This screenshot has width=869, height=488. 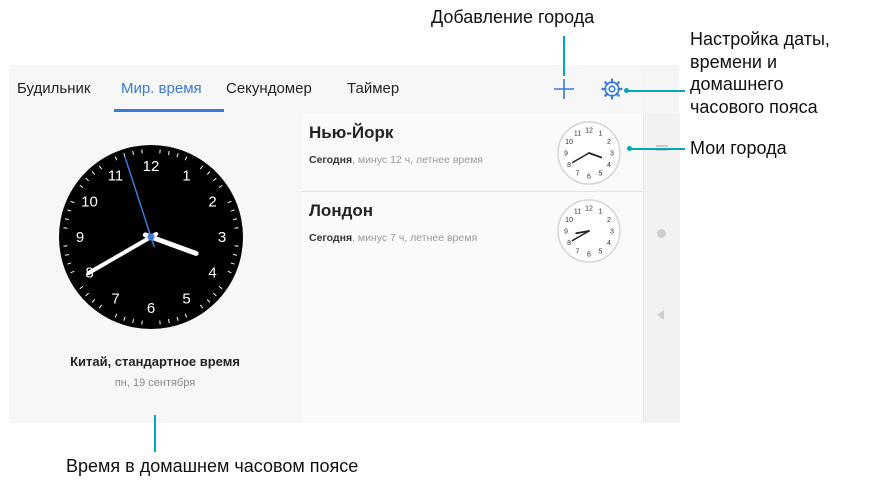 I want to click on home-nav-icon, so click(x=661, y=233).